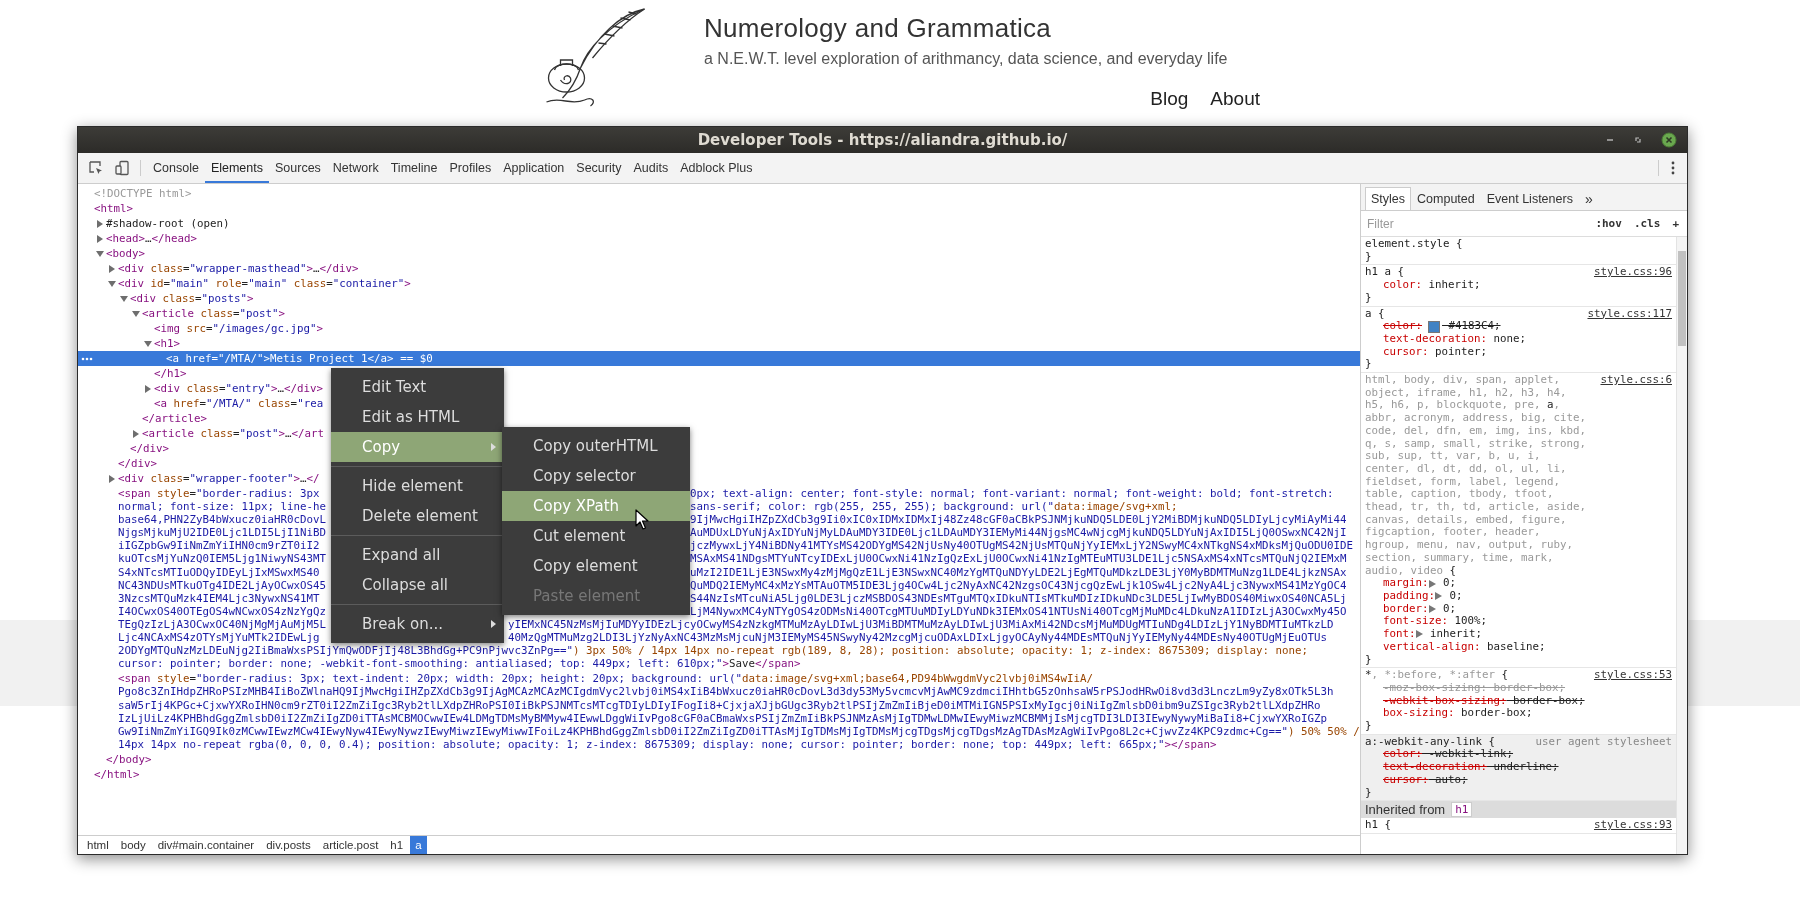 The height and width of the screenshot is (913, 1800). What do you see at coordinates (417, 555) in the screenshot?
I see `context-menu-item: Expand all` at bounding box center [417, 555].